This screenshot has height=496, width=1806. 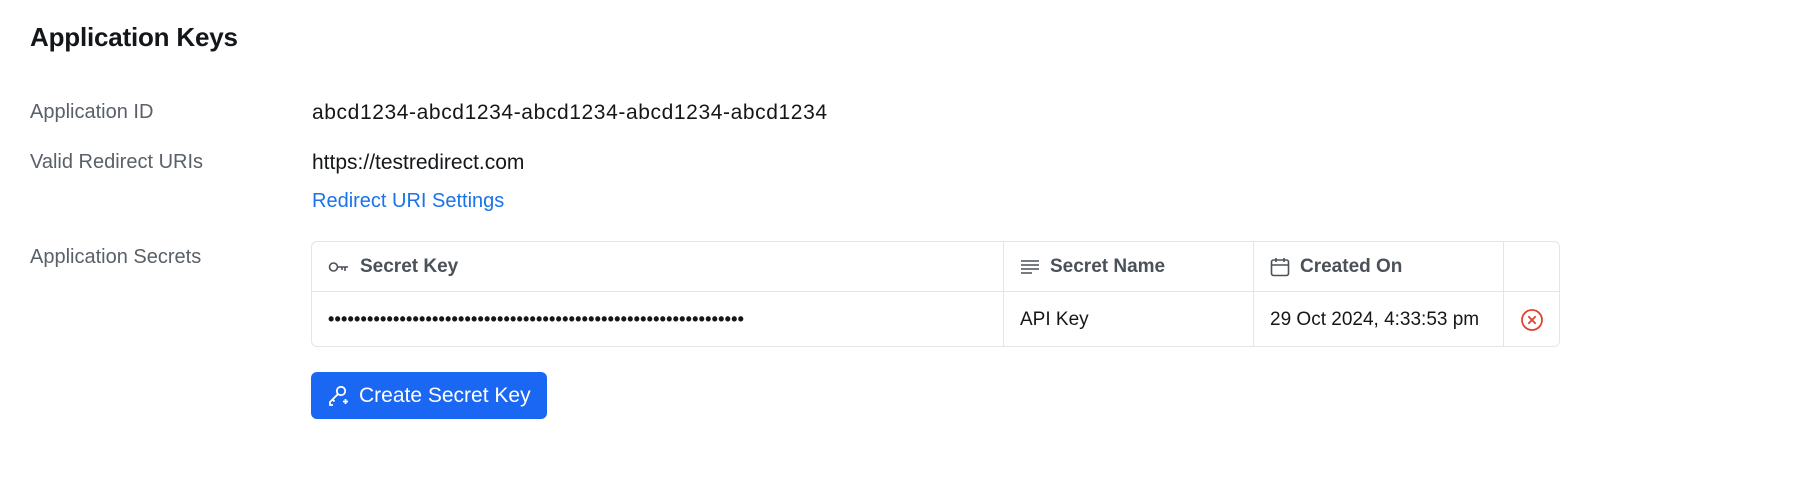 What do you see at coordinates (1129, 319) in the screenshot?
I see `secret-name-cell: API Key` at bounding box center [1129, 319].